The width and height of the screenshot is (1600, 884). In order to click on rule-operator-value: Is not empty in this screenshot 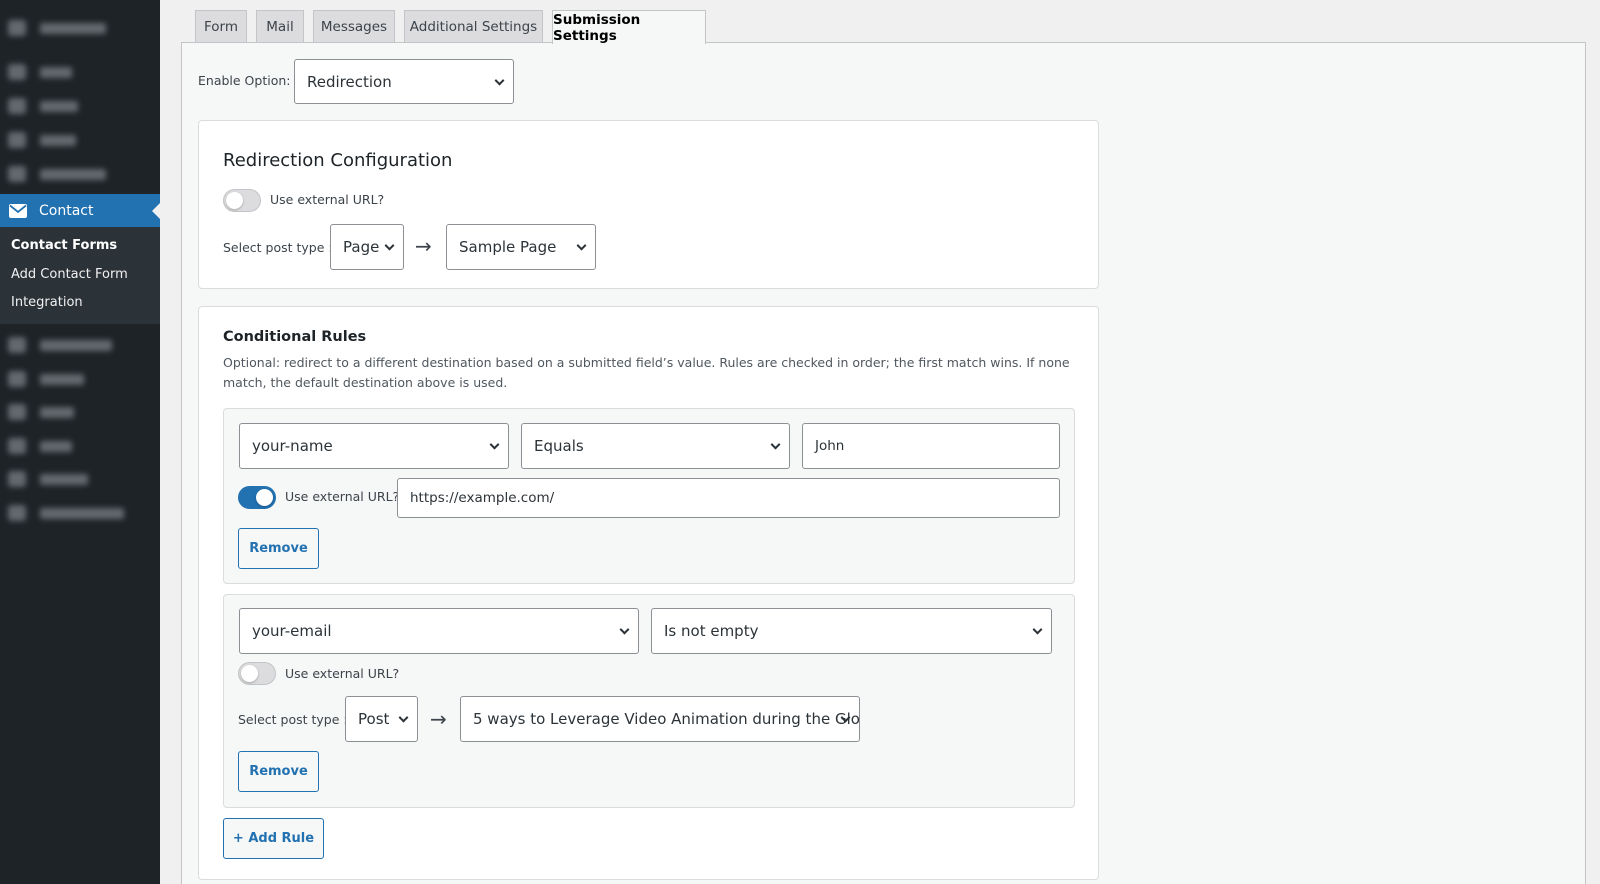, I will do `click(711, 631)`.